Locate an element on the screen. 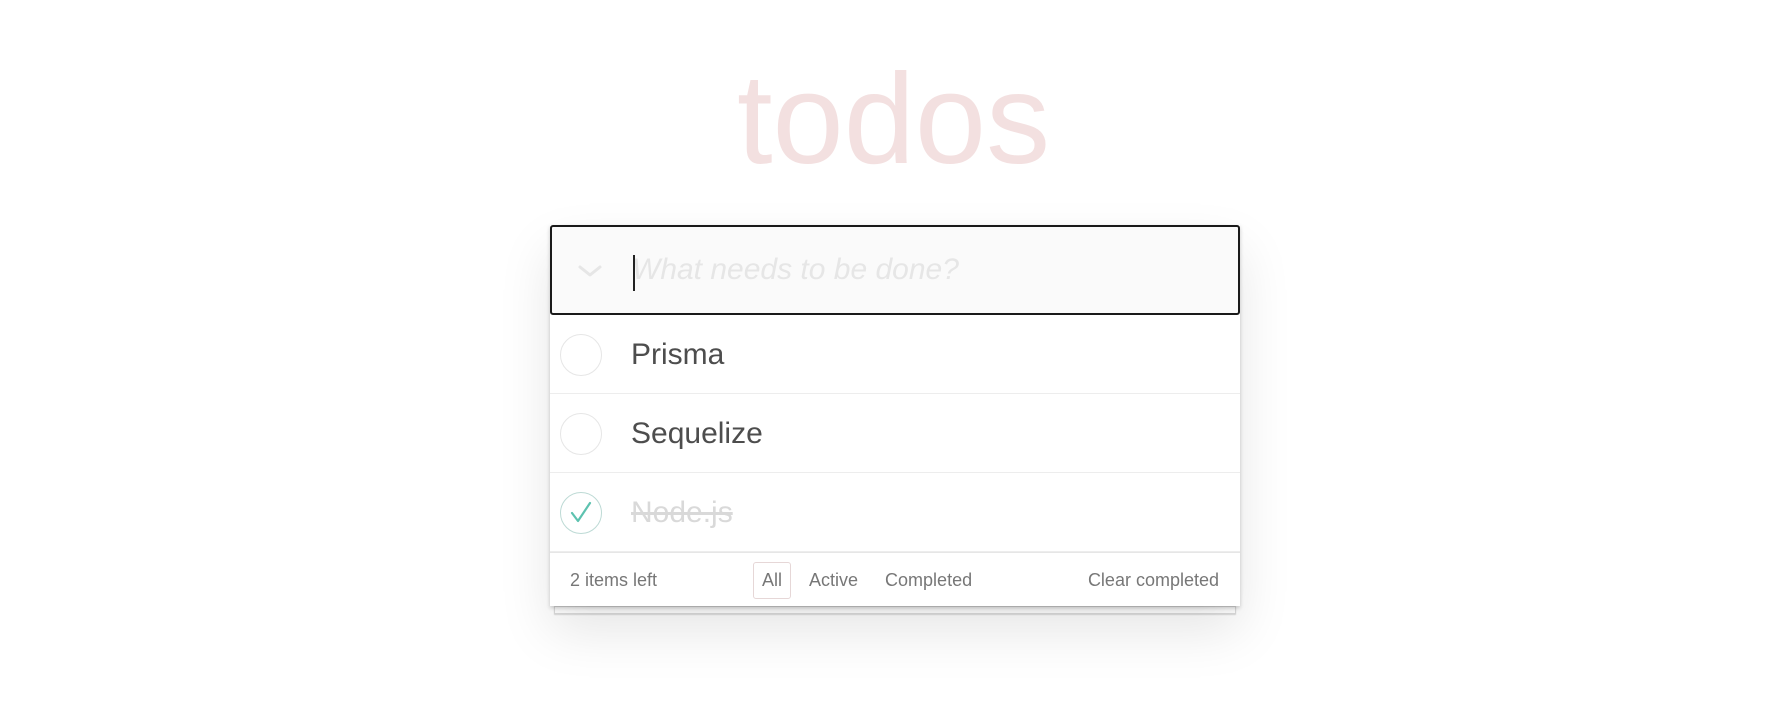 This screenshot has height=718, width=1787. toggle-all-button is located at coordinates (590, 271).